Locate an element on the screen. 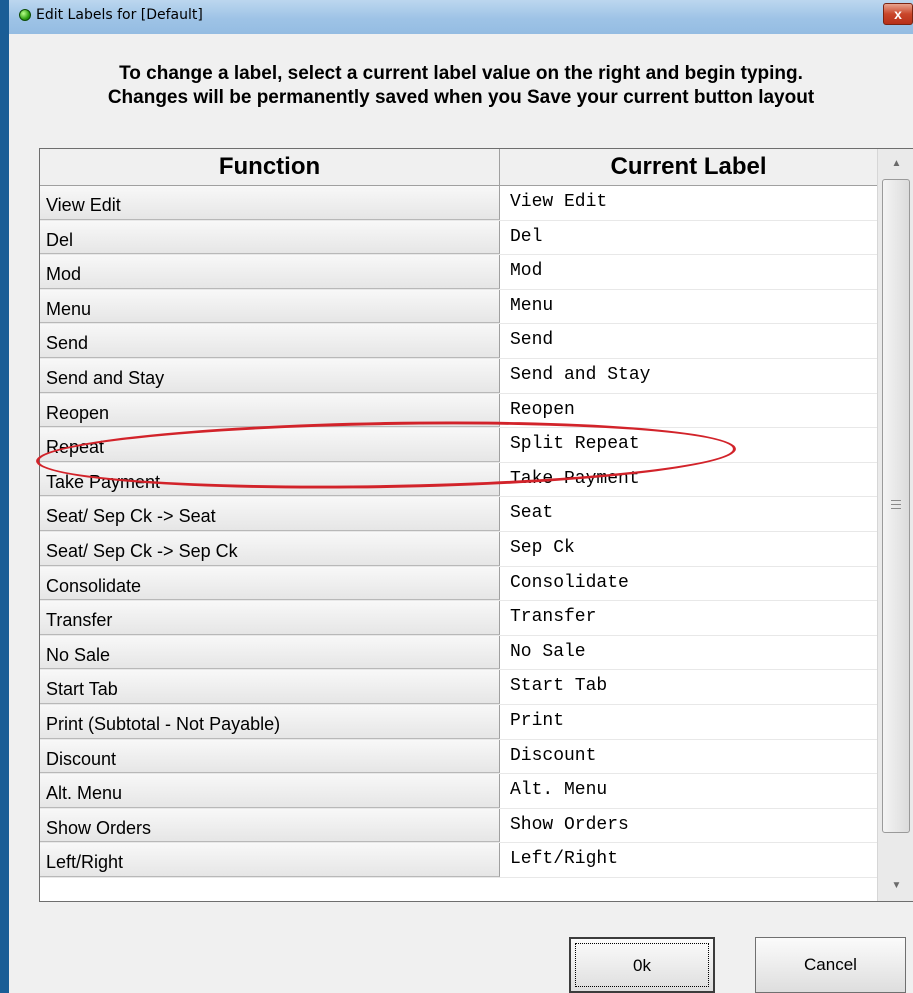  function-cell: Print (Subtotal - Not Payable) is located at coordinates (270, 721).